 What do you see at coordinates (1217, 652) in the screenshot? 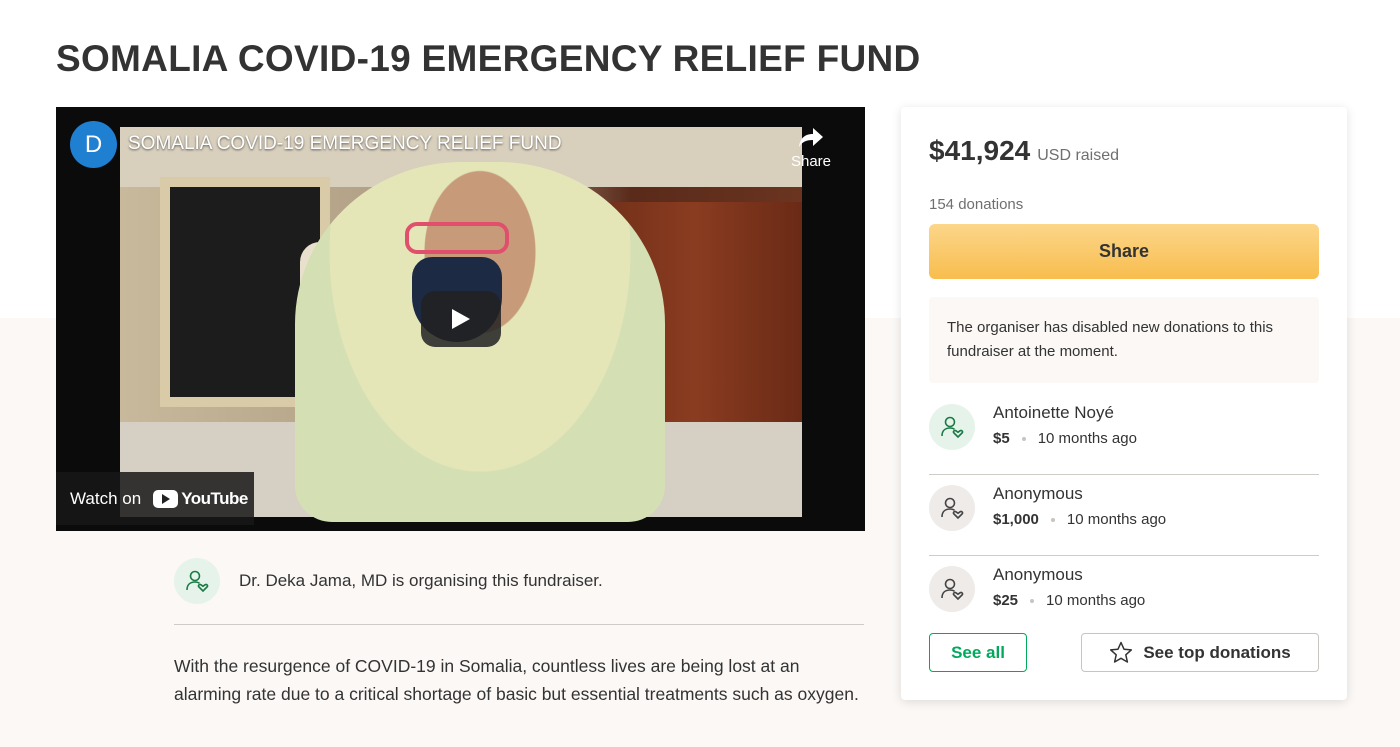
I see `see-top-label: See top donations` at bounding box center [1217, 652].